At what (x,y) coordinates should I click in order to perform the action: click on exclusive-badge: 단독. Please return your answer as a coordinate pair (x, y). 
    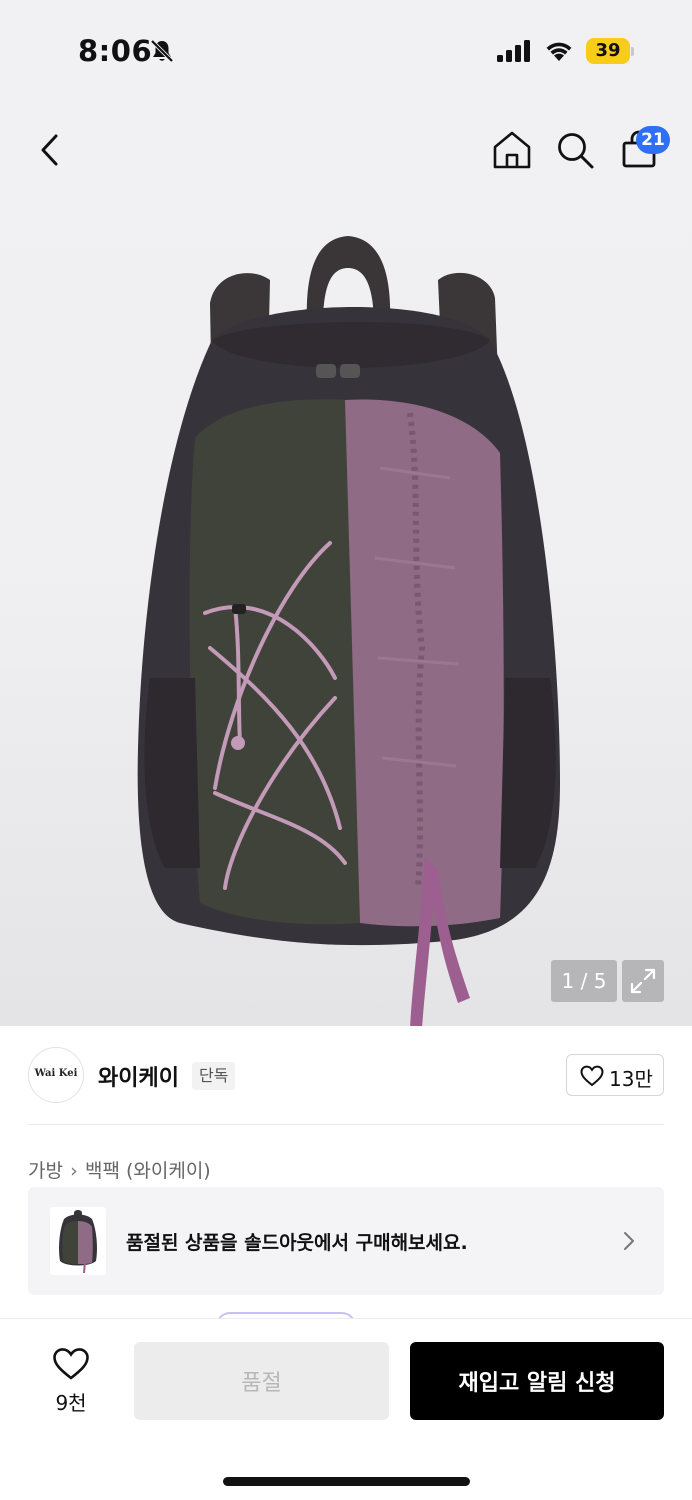
    Looking at the image, I should click on (214, 1076).